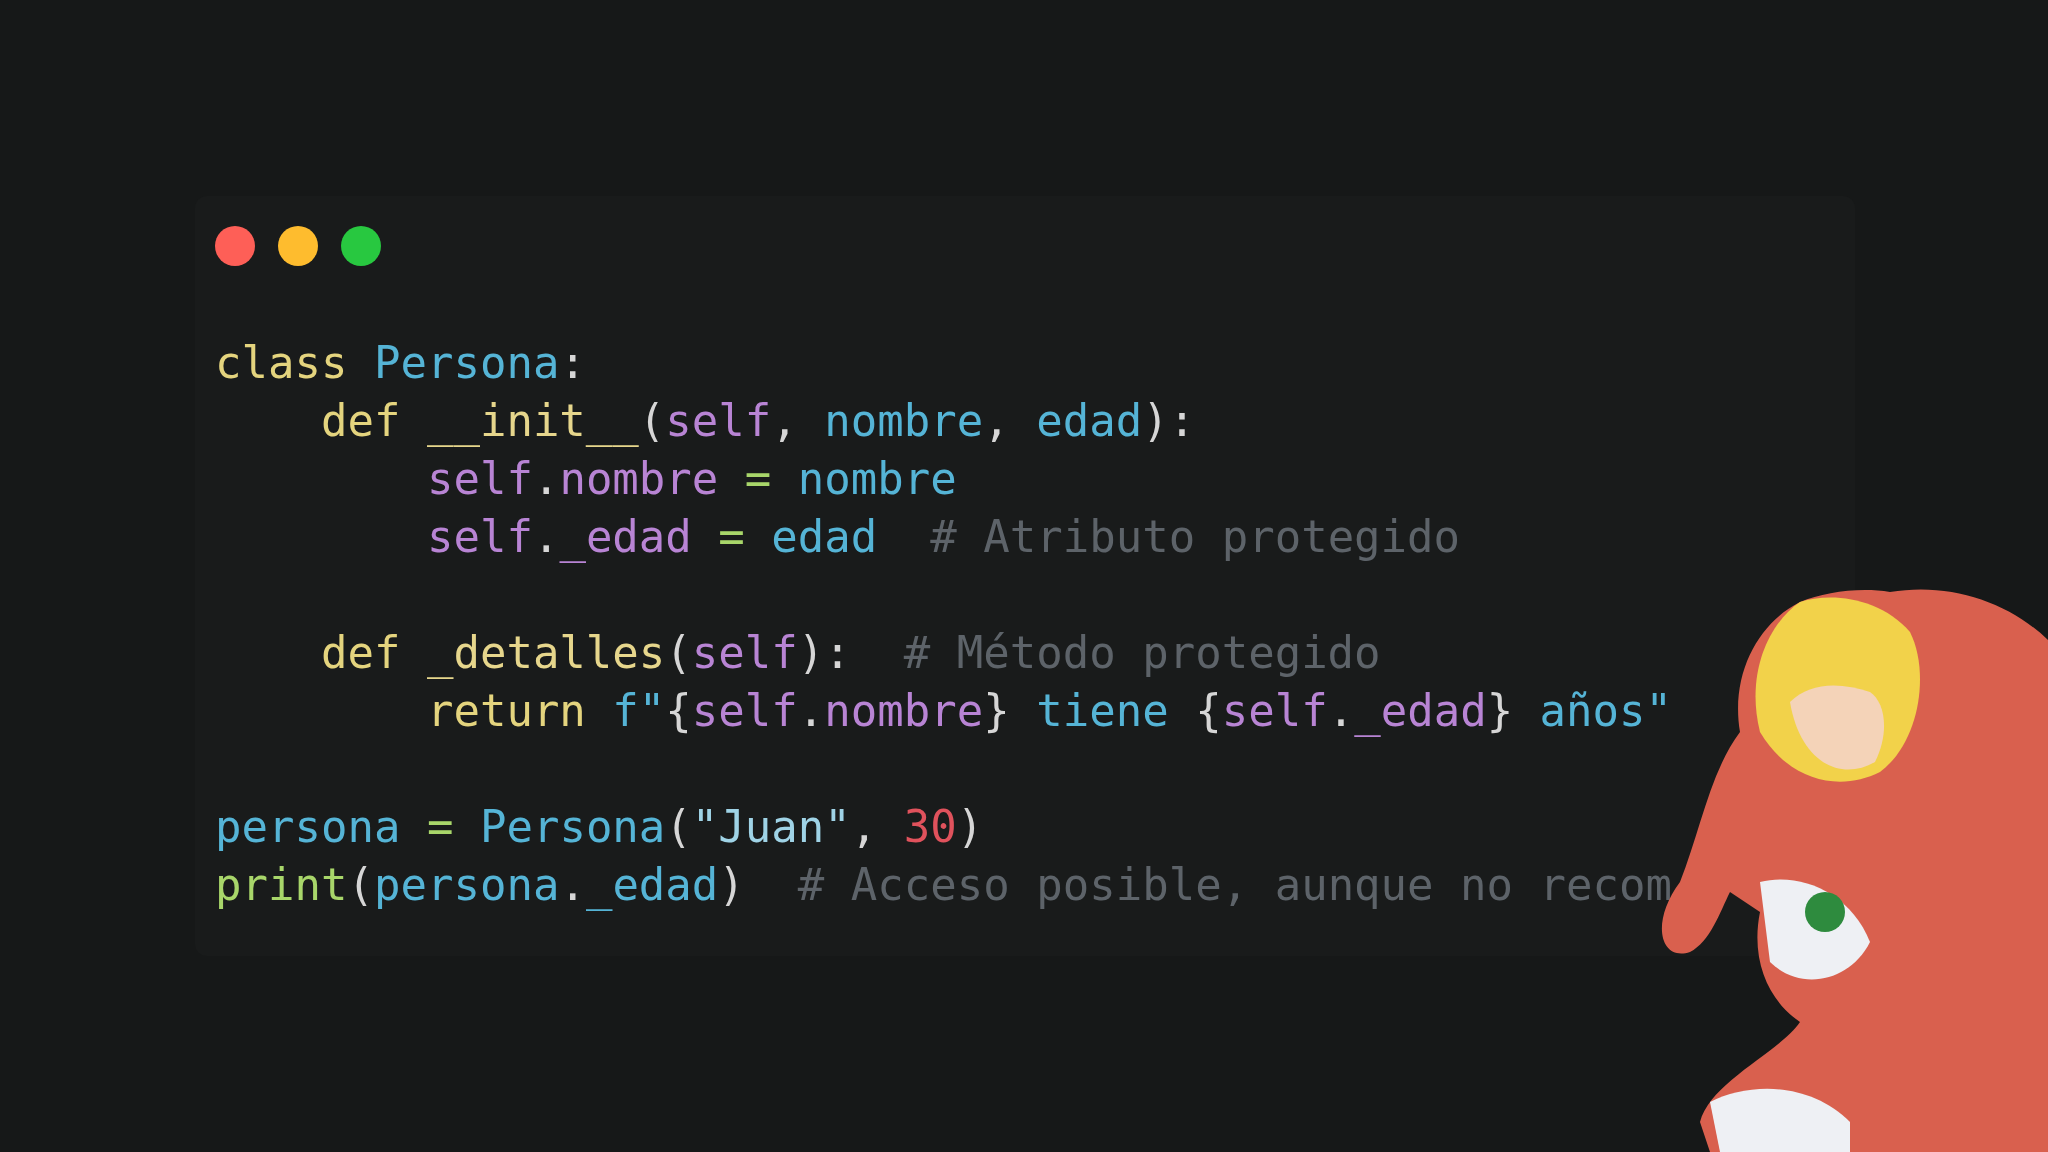 This screenshot has width=2048, height=1152. I want to click on code-line: def _detalles(self): # Método protegido, so click(850, 652).